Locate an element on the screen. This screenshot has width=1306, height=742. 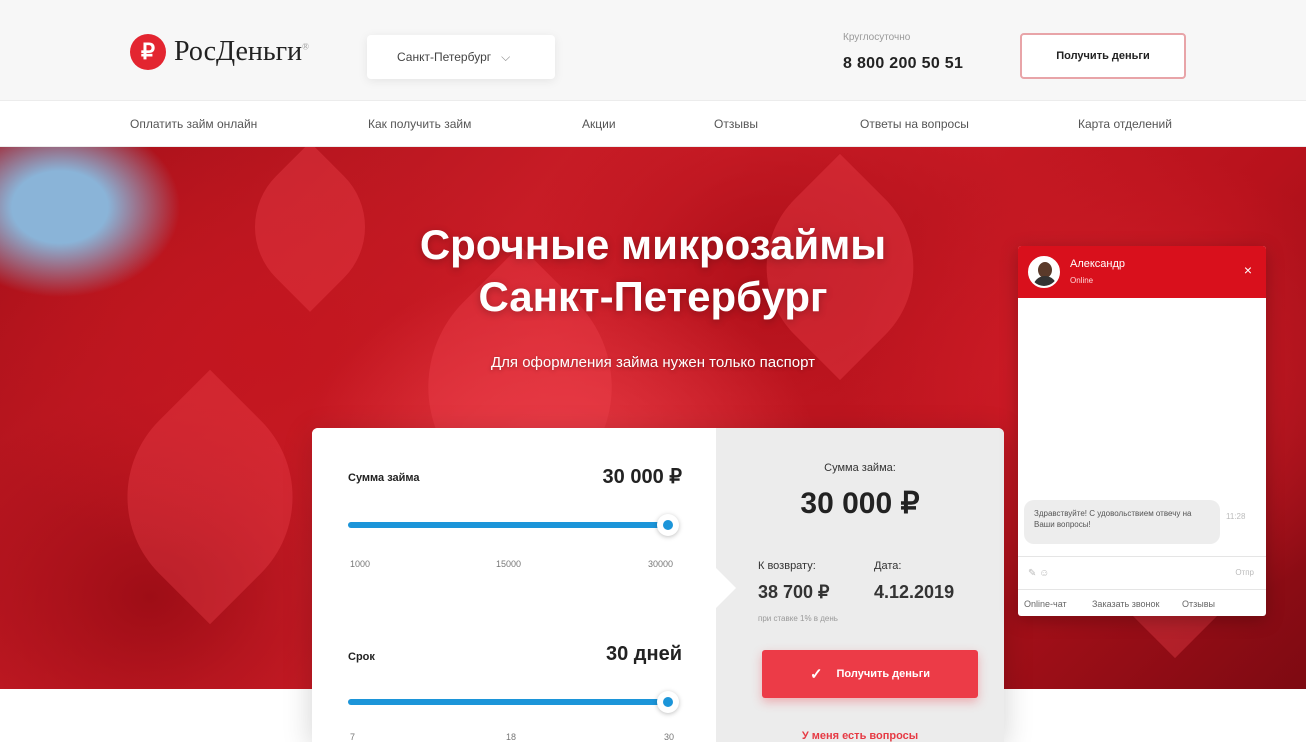
amount-tick-min: 1000 is located at coordinates (360, 564).